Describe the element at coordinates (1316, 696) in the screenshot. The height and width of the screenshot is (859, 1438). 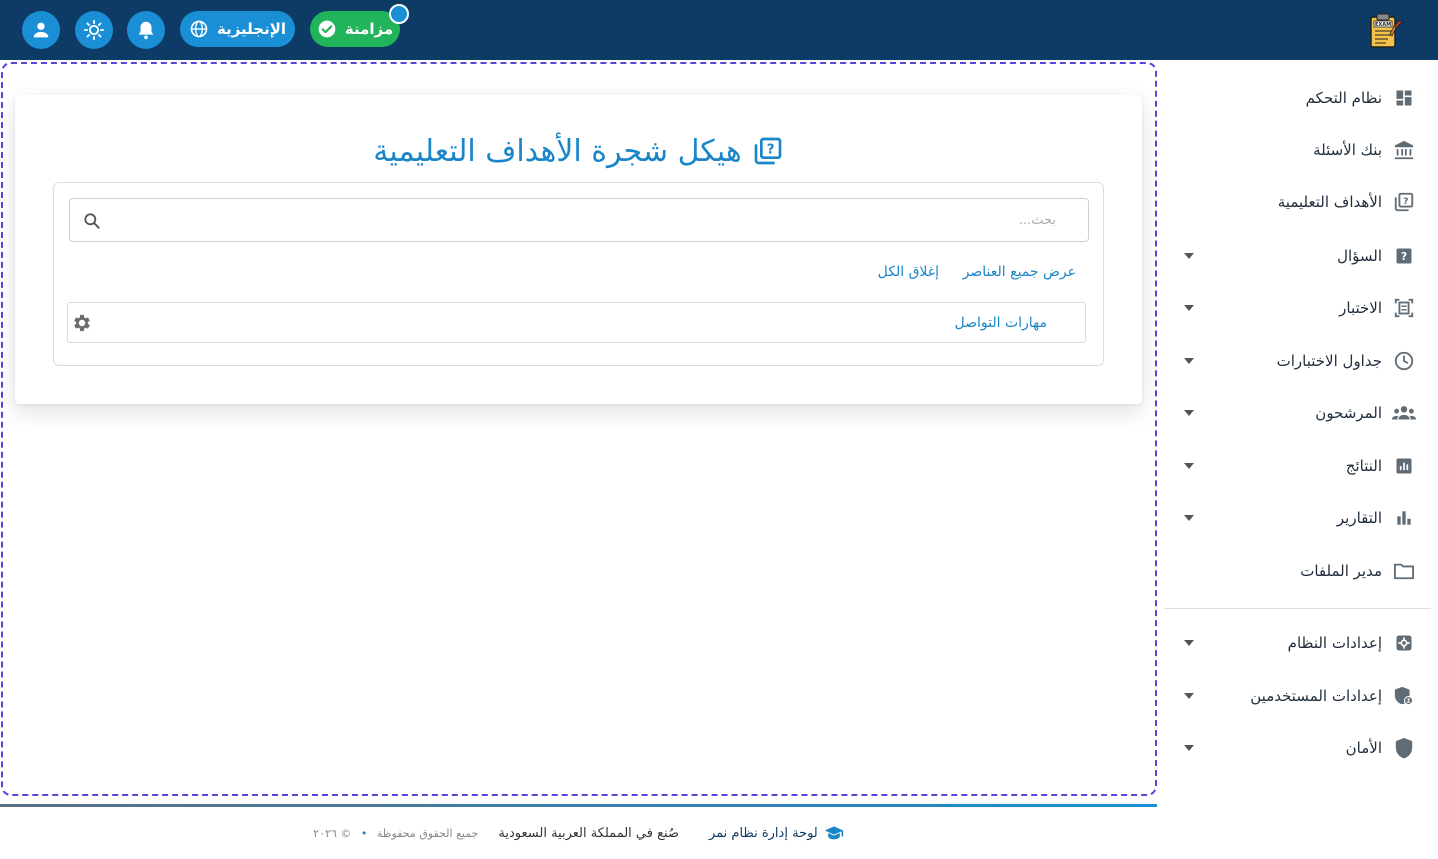
I see `sidebar-item-label: إعدادات المستخدمين` at that location.